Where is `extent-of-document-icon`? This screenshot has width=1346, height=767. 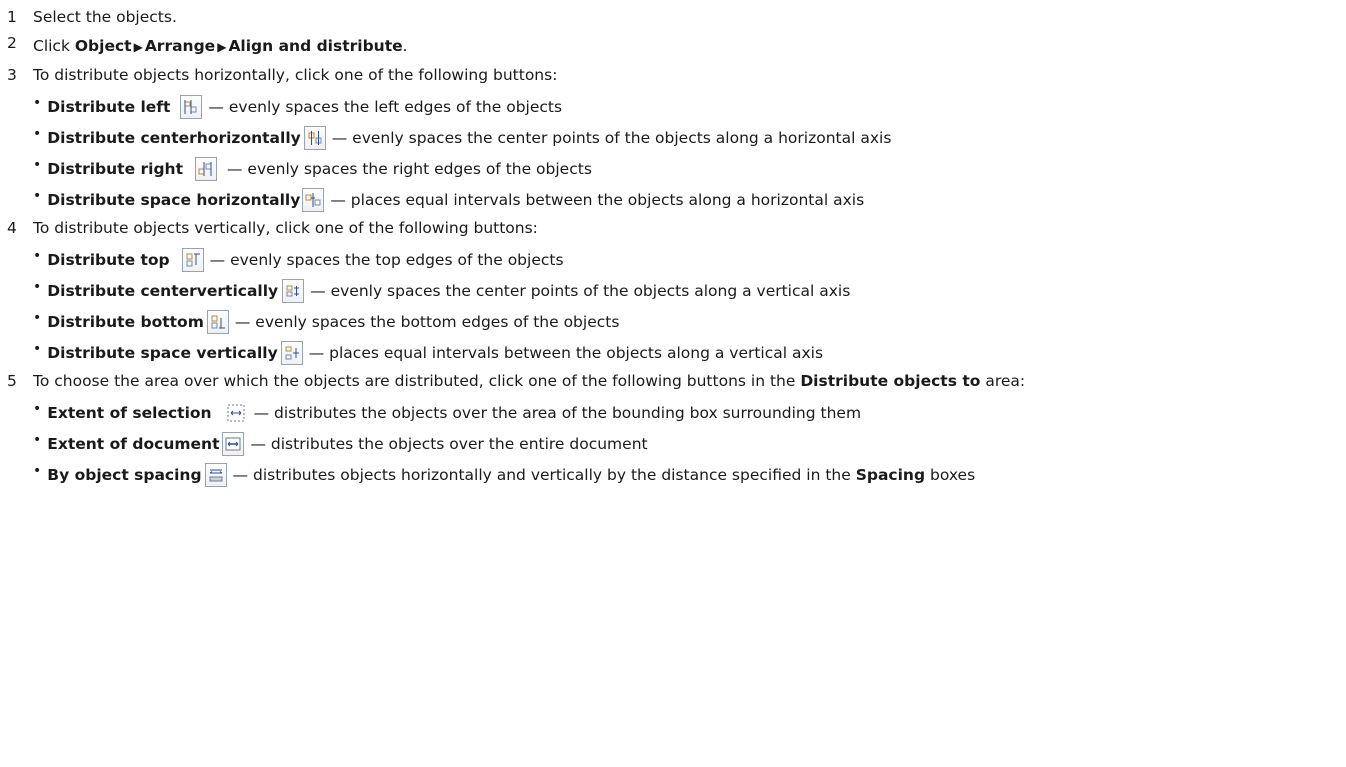
extent-of-document-icon is located at coordinates (233, 444).